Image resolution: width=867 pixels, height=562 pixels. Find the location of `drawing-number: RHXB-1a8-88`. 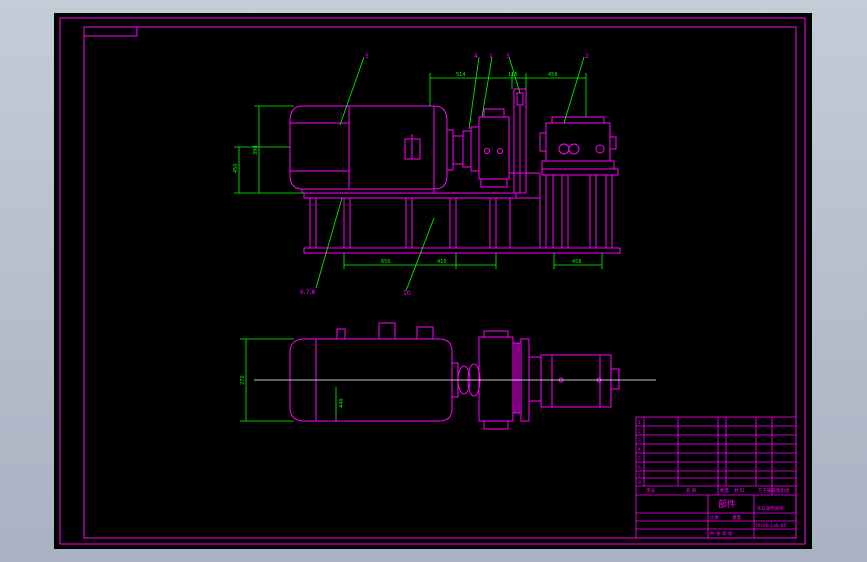

drawing-number: RHXB-1a8-88 is located at coordinates (771, 526).